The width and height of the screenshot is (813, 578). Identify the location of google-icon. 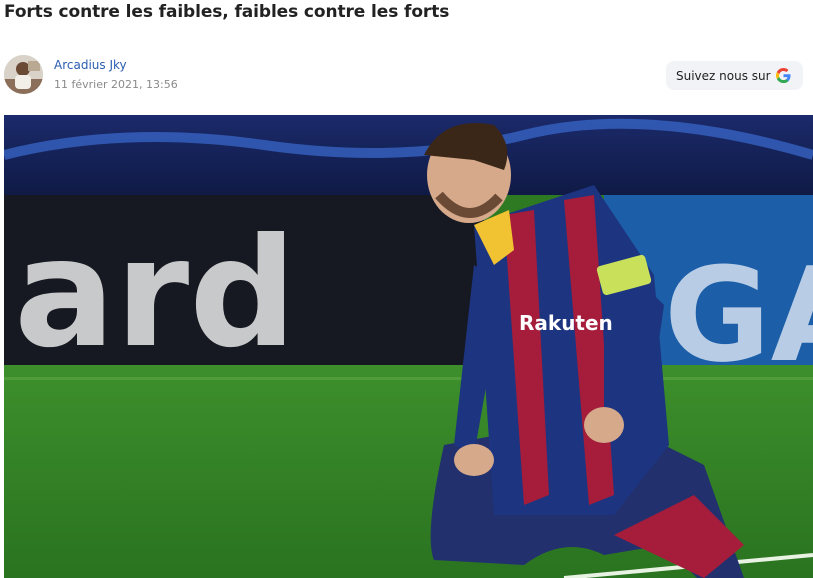
(783, 75).